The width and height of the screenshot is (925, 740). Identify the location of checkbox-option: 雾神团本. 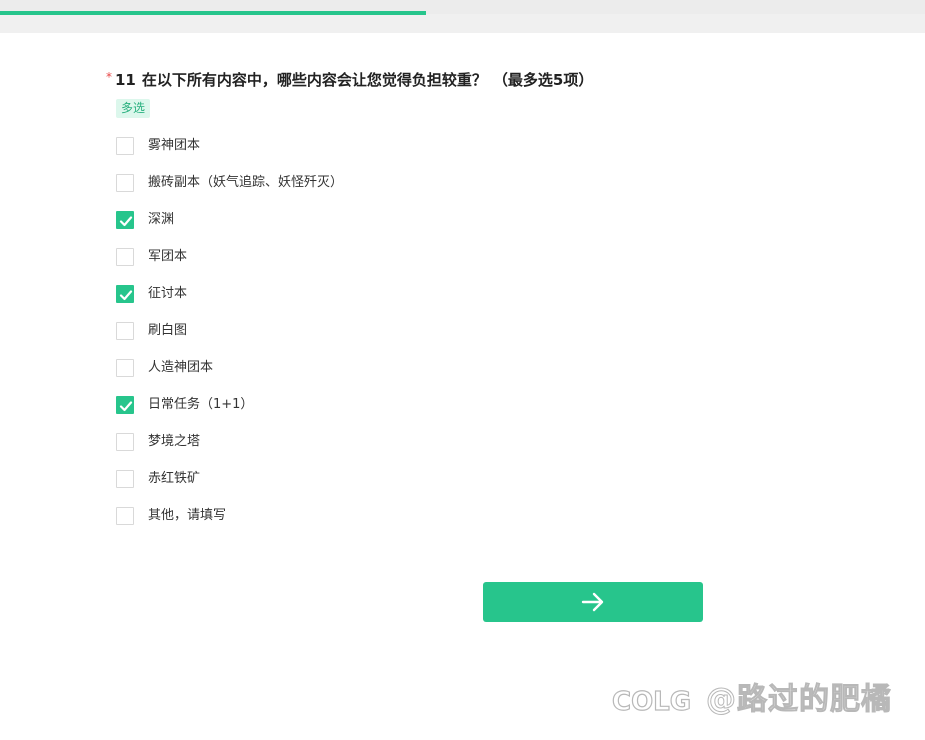
(416, 145).